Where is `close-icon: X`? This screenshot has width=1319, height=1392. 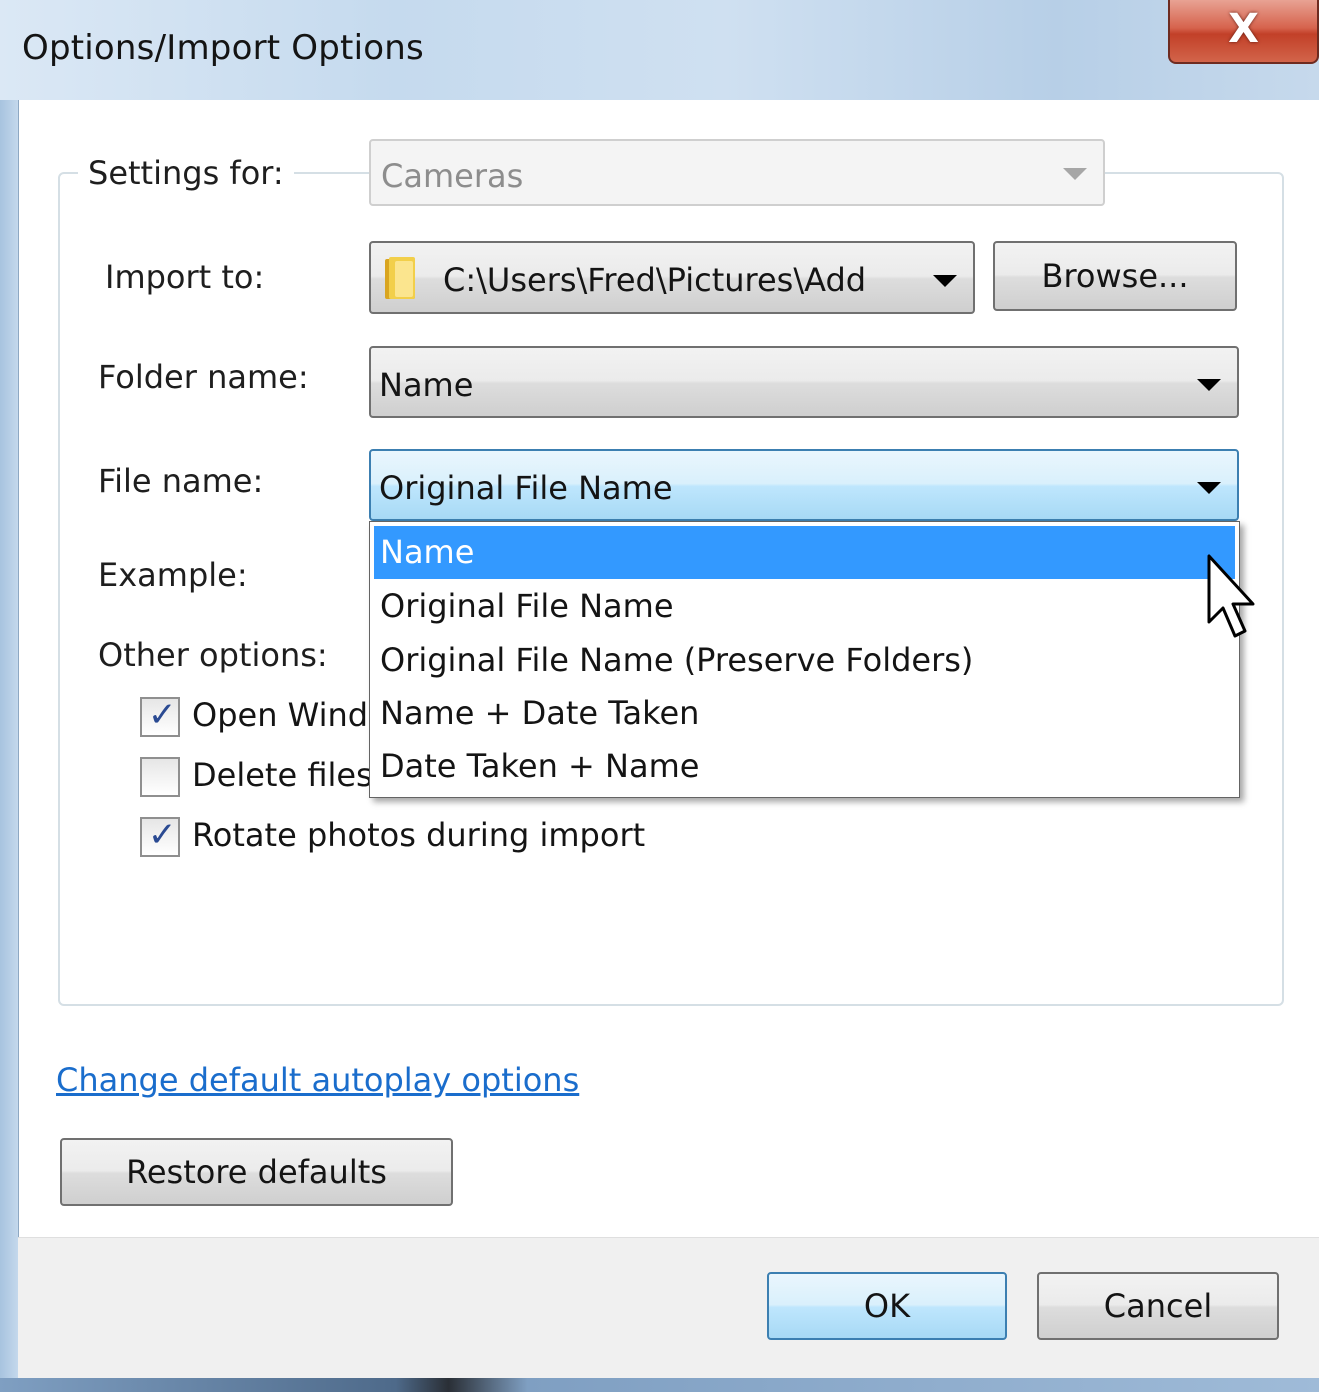 close-icon: X is located at coordinates (1243, 29).